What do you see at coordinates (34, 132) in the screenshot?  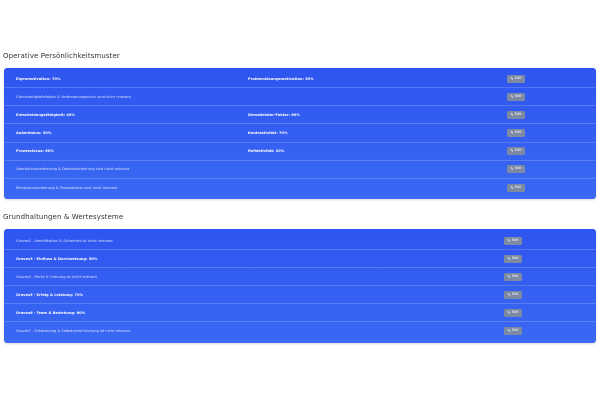 I see `row-label: Außenfokus: 30%` at bounding box center [34, 132].